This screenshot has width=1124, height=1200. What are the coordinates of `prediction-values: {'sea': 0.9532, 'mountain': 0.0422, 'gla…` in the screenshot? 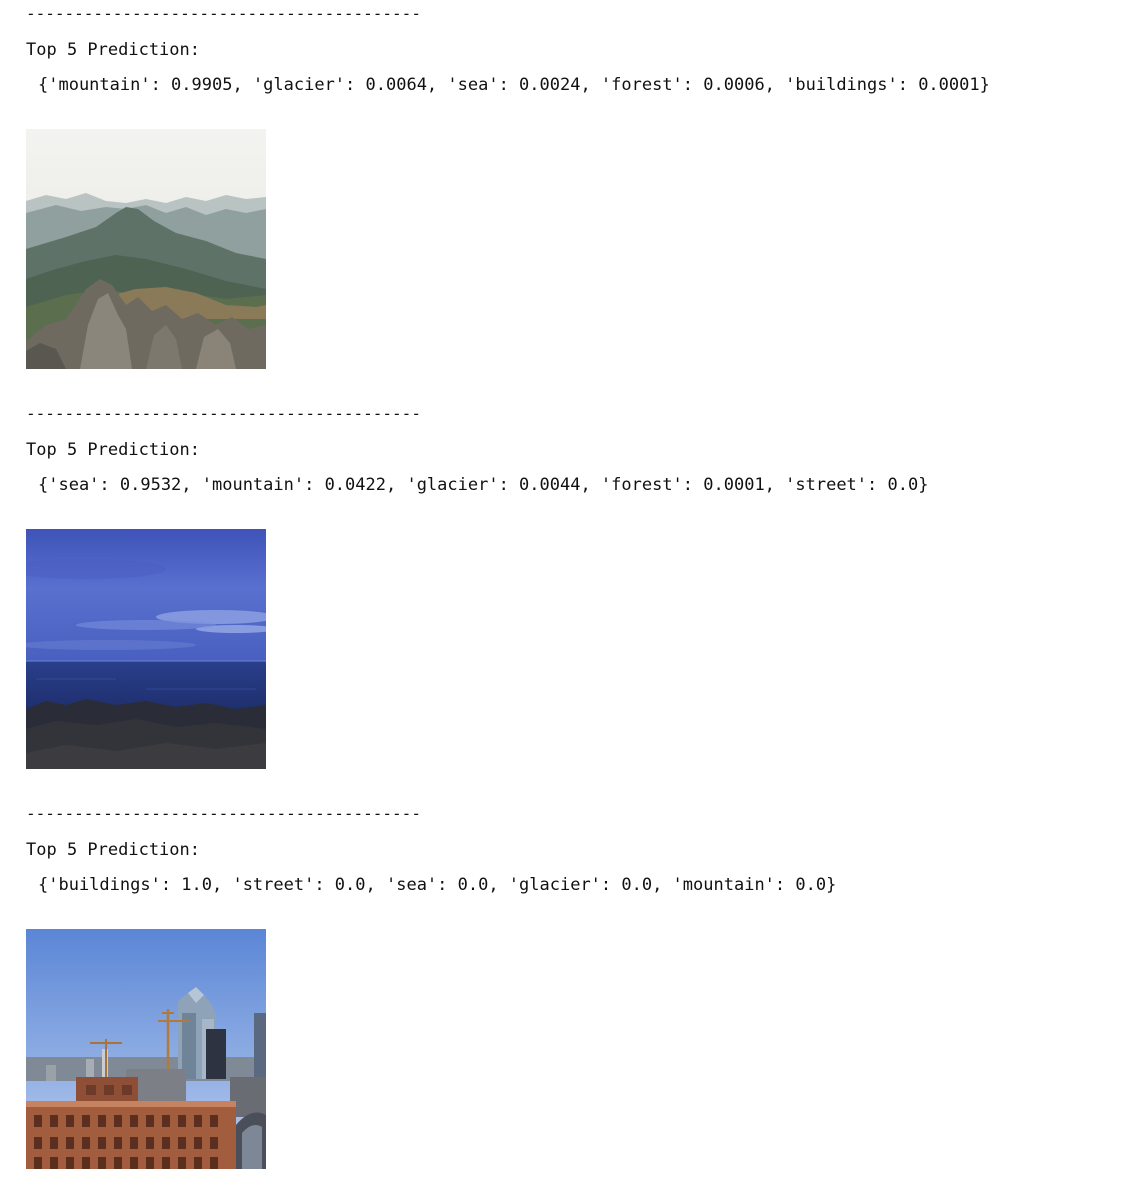 It's located at (483, 485).